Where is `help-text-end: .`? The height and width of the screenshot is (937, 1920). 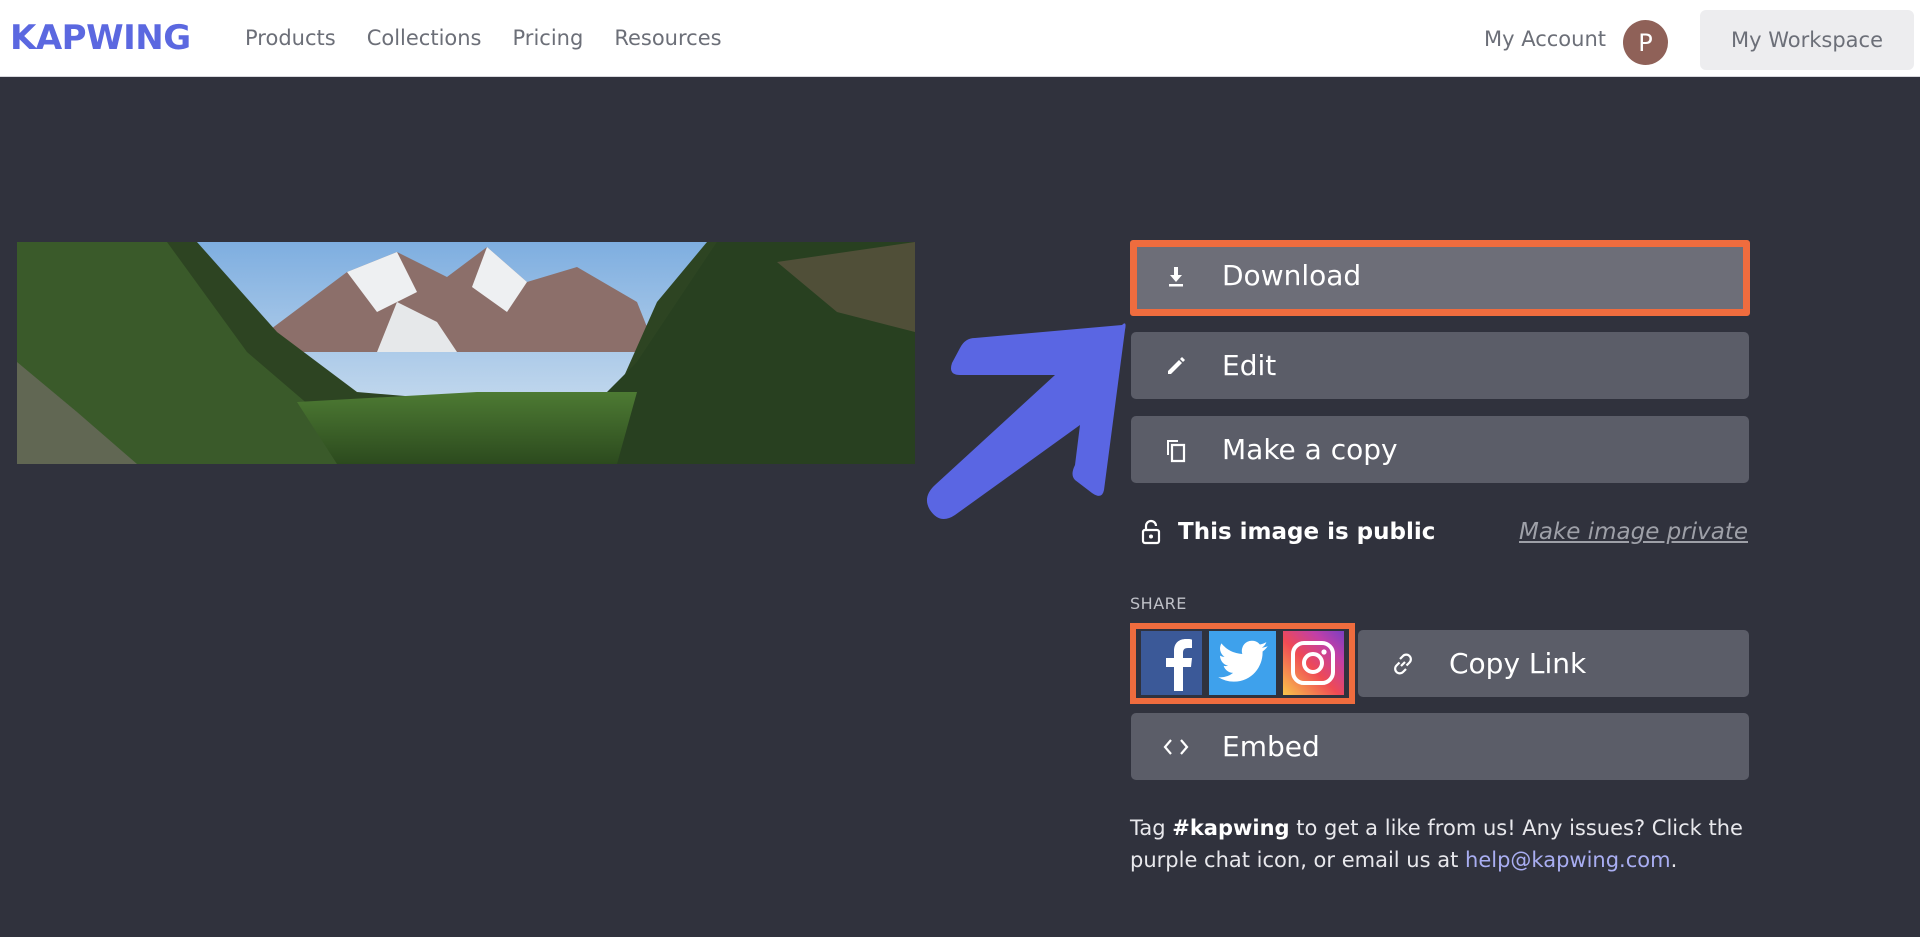
help-text-end: . is located at coordinates (1674, 860).